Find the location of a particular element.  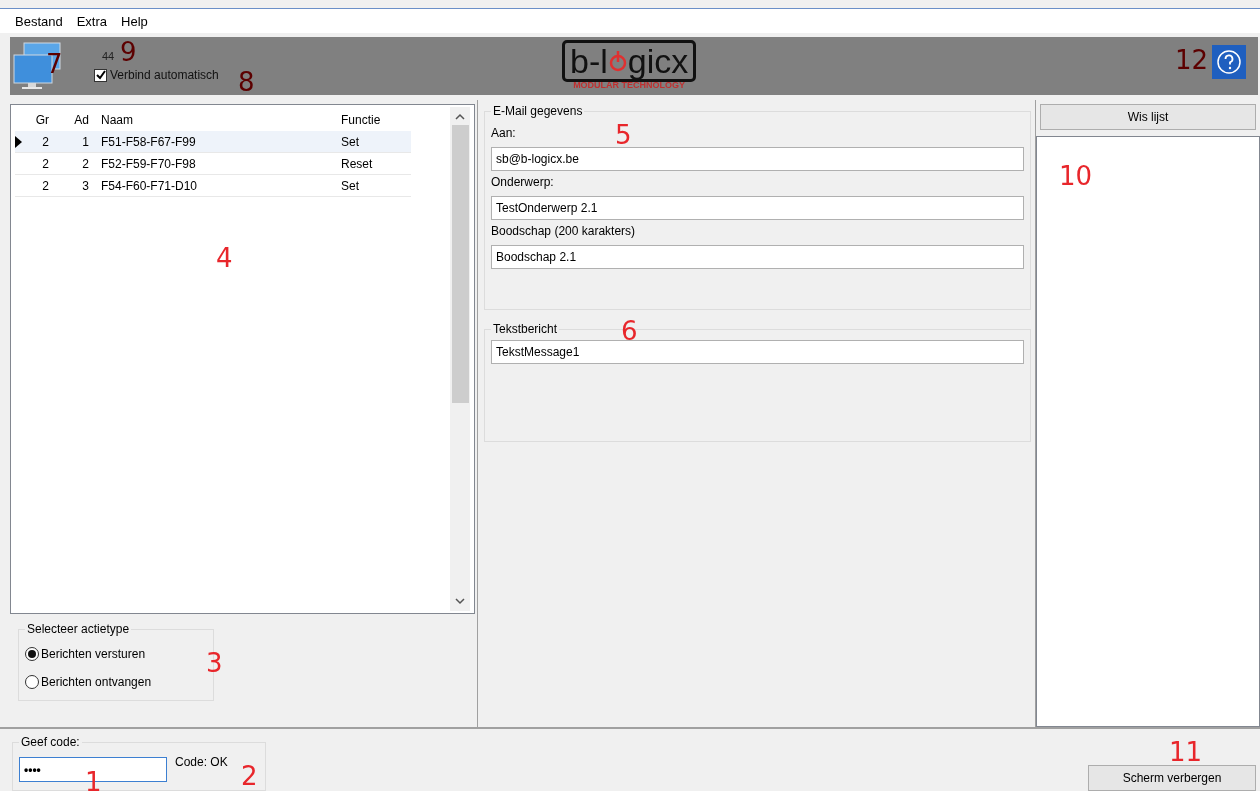

table-row: 2 2 F52-F59-F70-F98 Reset is located at coordinates (213, 164).